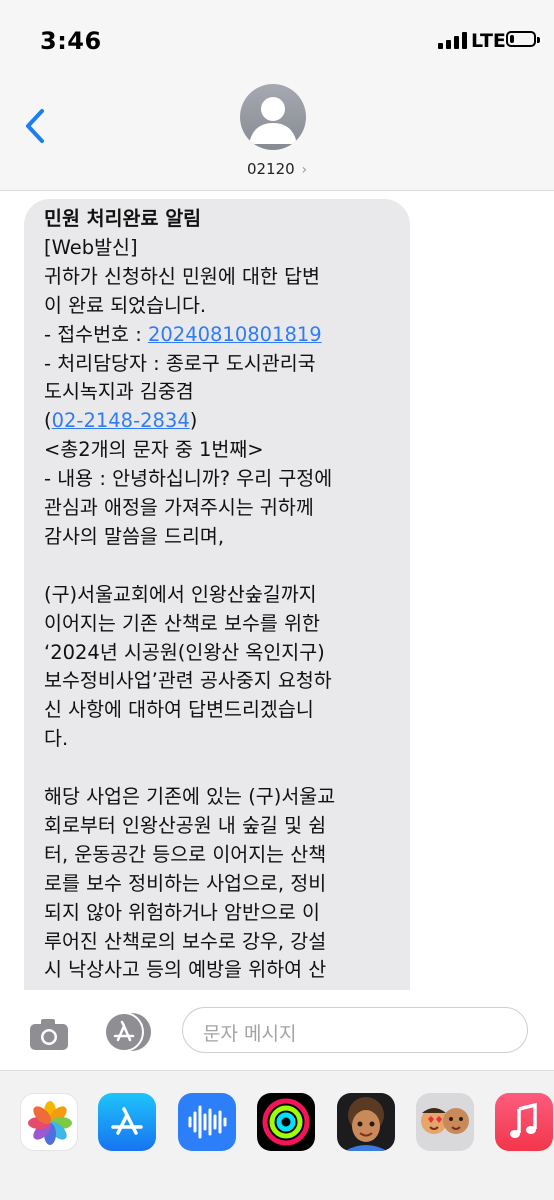 The image size is (554, 1200). Describe the element at coordinates (119, 392) in the screenshot. I see `message-line: 도시녹지과 김중겸` at that location.